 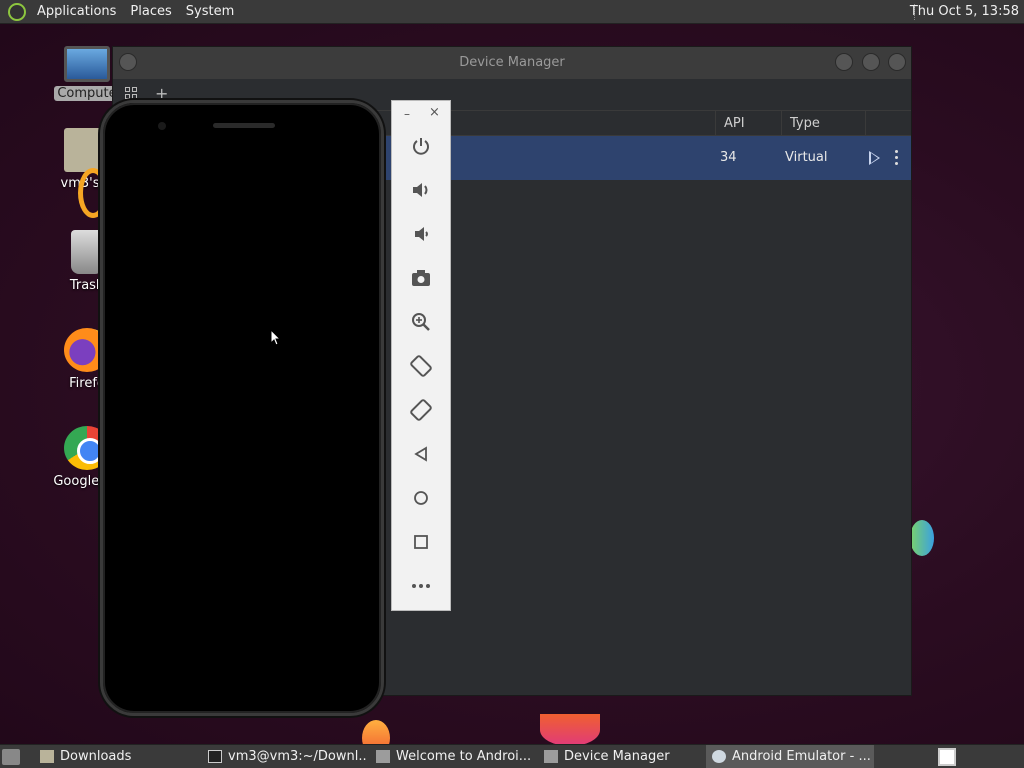 I want to click on grid-icon, so click(x=131, y=93).